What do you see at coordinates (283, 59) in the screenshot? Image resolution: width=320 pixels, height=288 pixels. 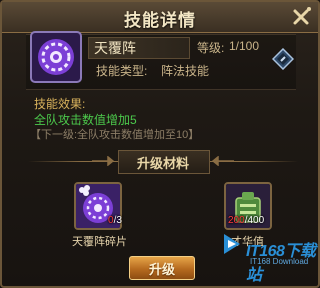 I see `diamond-info-icon` at bounding box center [283, 59].